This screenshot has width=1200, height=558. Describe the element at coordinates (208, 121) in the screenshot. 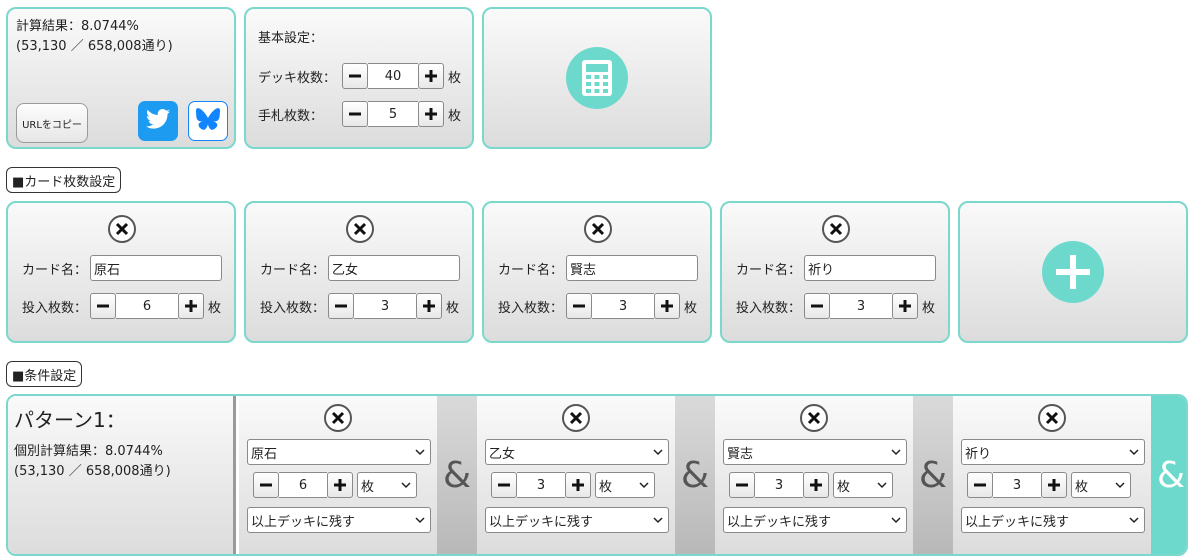

I see `bluesky-share-button` at that location.